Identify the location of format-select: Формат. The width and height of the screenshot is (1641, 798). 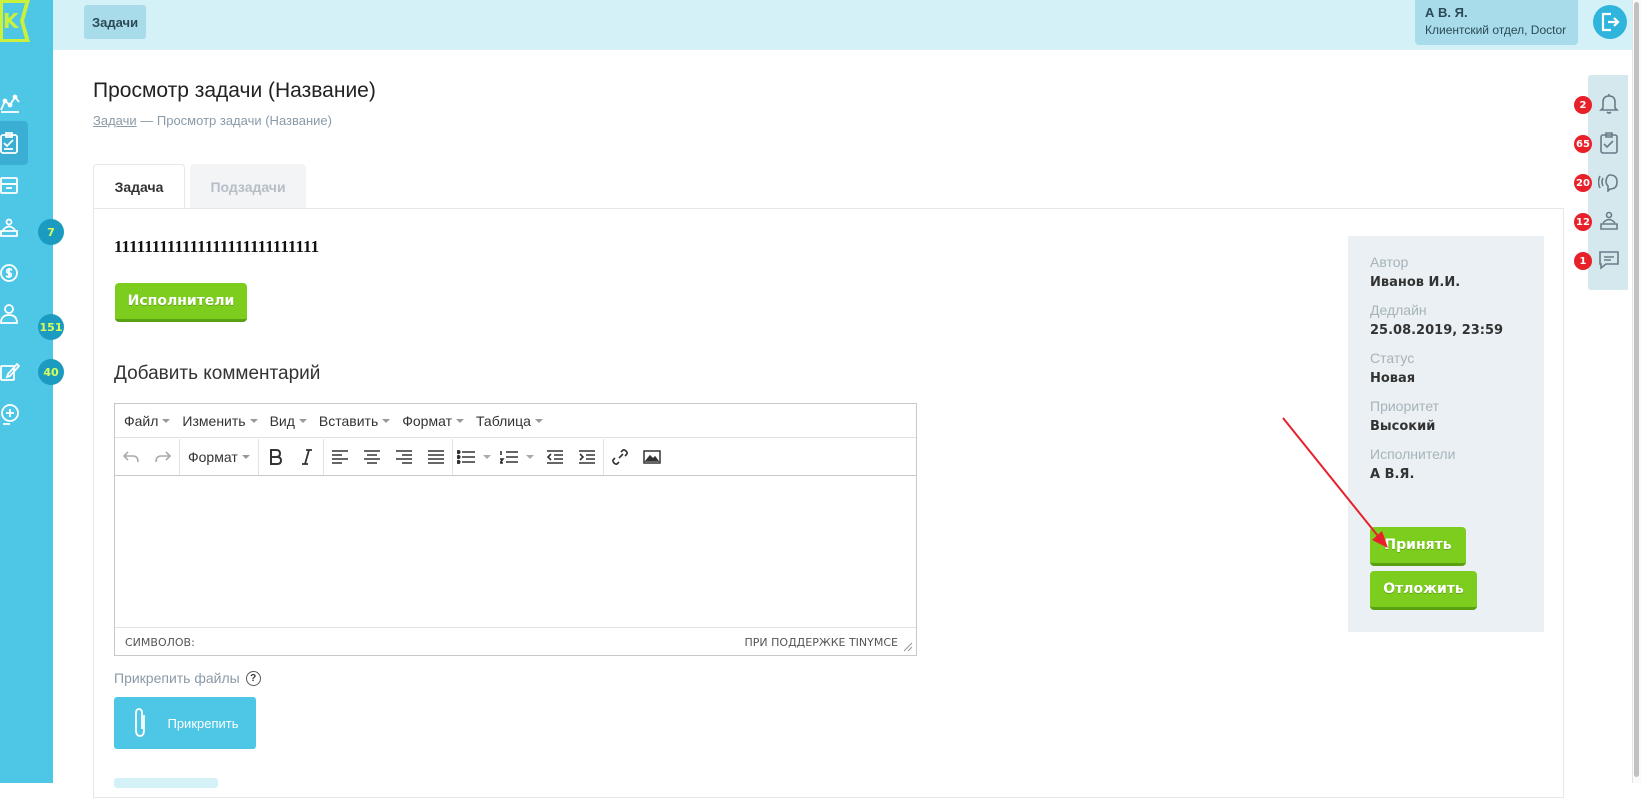
(219, 457).